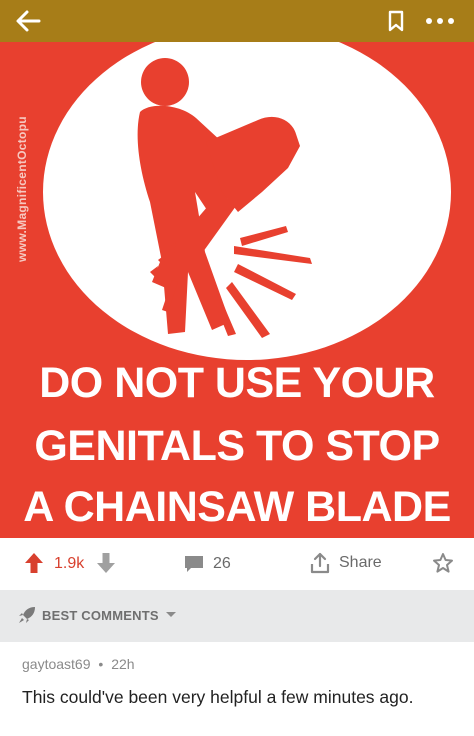 Image resolution: width=474 pixels, height=736 pixels. I want to click on bookmark-button, so click(396, 21).